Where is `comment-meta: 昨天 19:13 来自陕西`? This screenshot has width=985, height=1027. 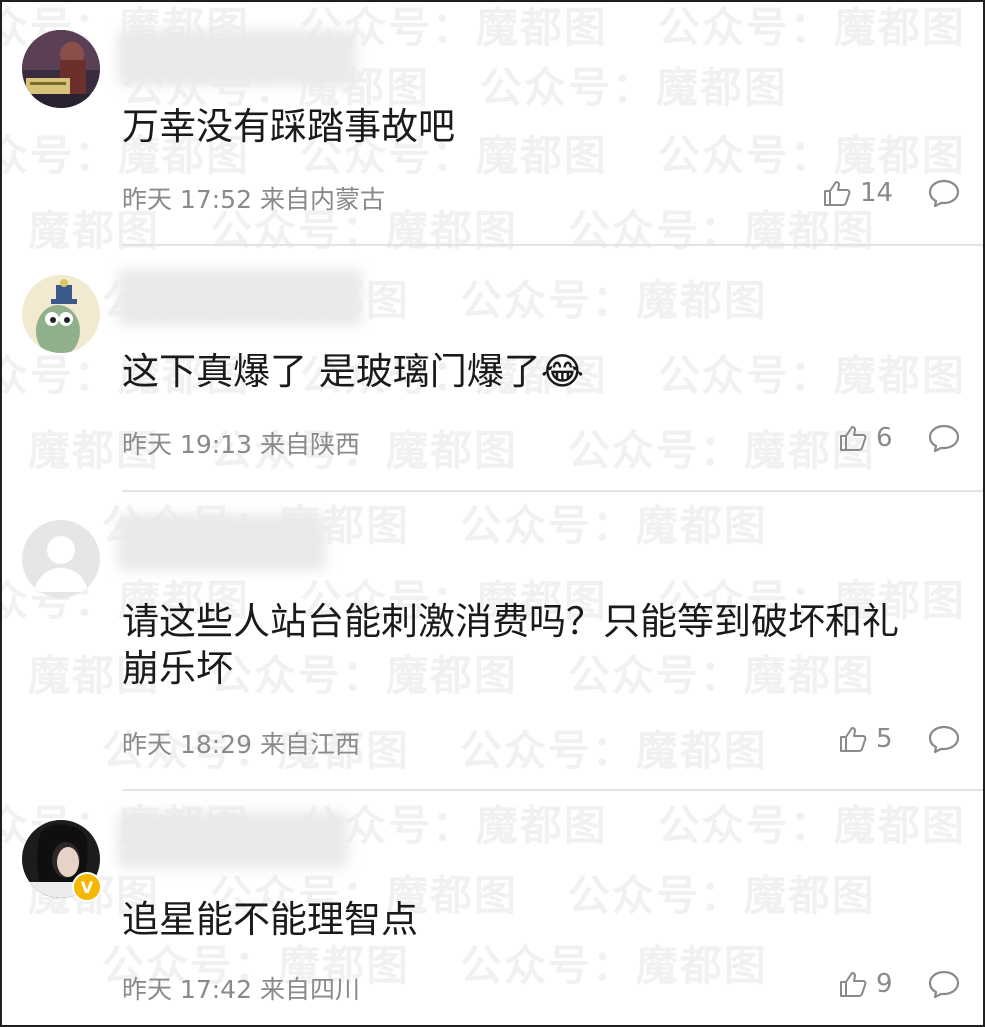
comment-meta: 昨天 19:13 来自陕西 is located at coordinates (241, 443).